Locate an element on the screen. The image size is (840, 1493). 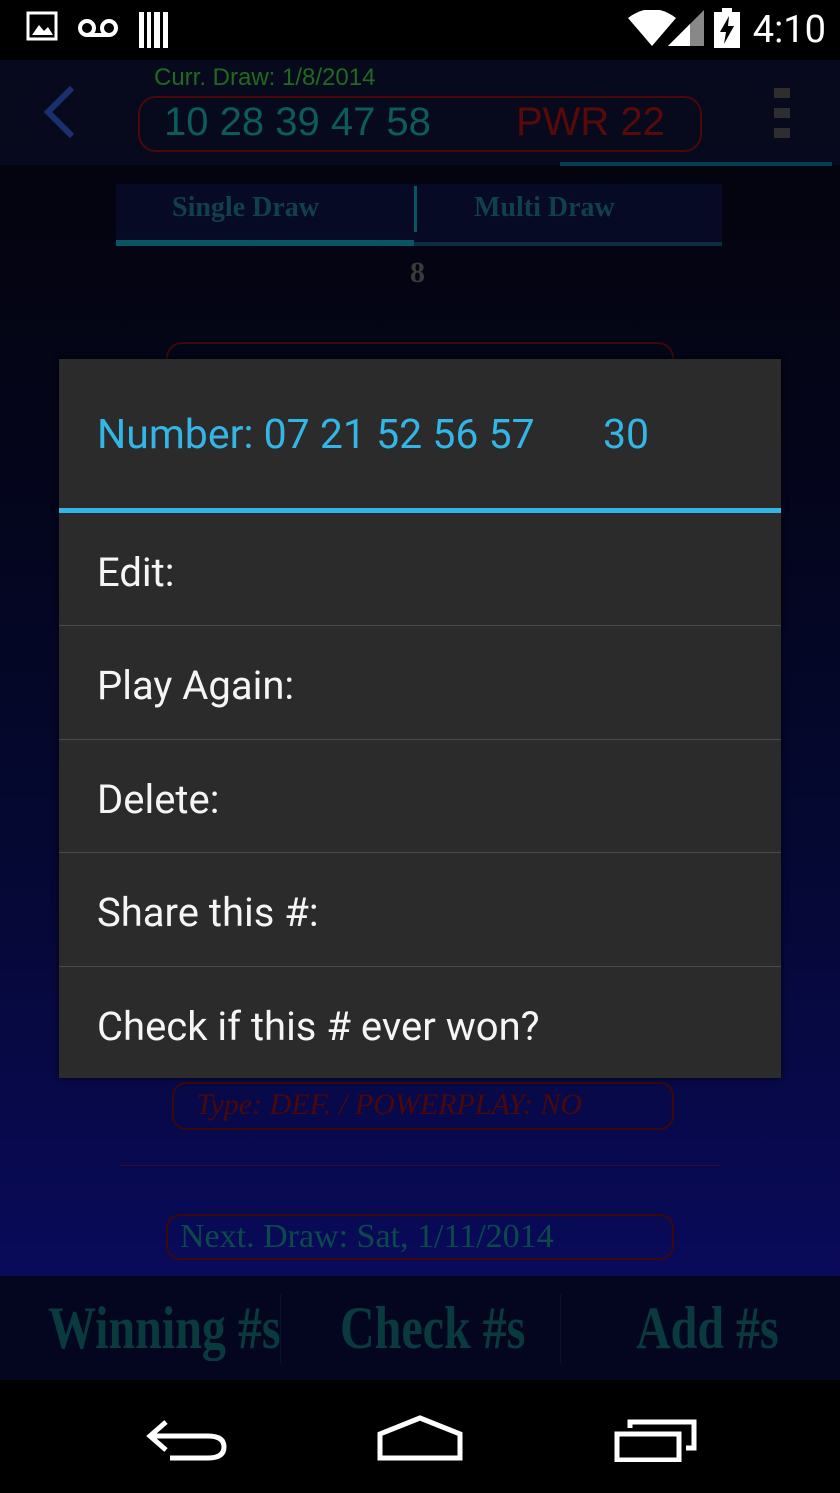
bottom-nav: Winning #s Check #s Add #s is located at coordinates (420, 1328).